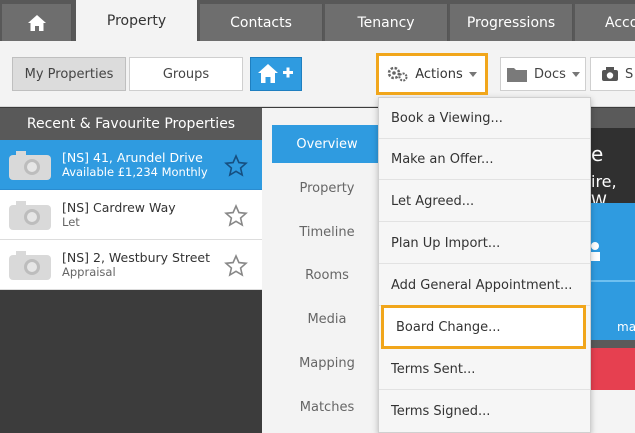 The height and width of the screenshot is (433, 635). I want to click on add-home-icon, so click(275, 73).